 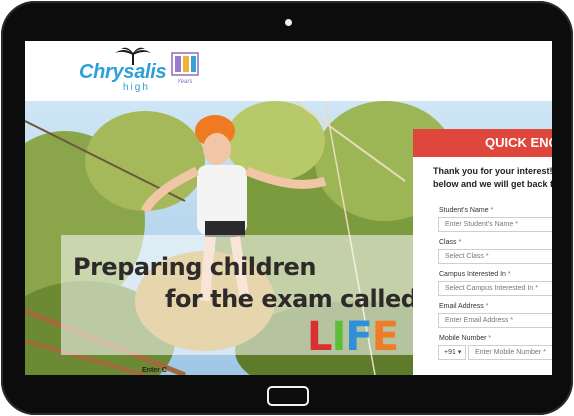 I want to click on brand-sub: high, so click(x=136, y=87).